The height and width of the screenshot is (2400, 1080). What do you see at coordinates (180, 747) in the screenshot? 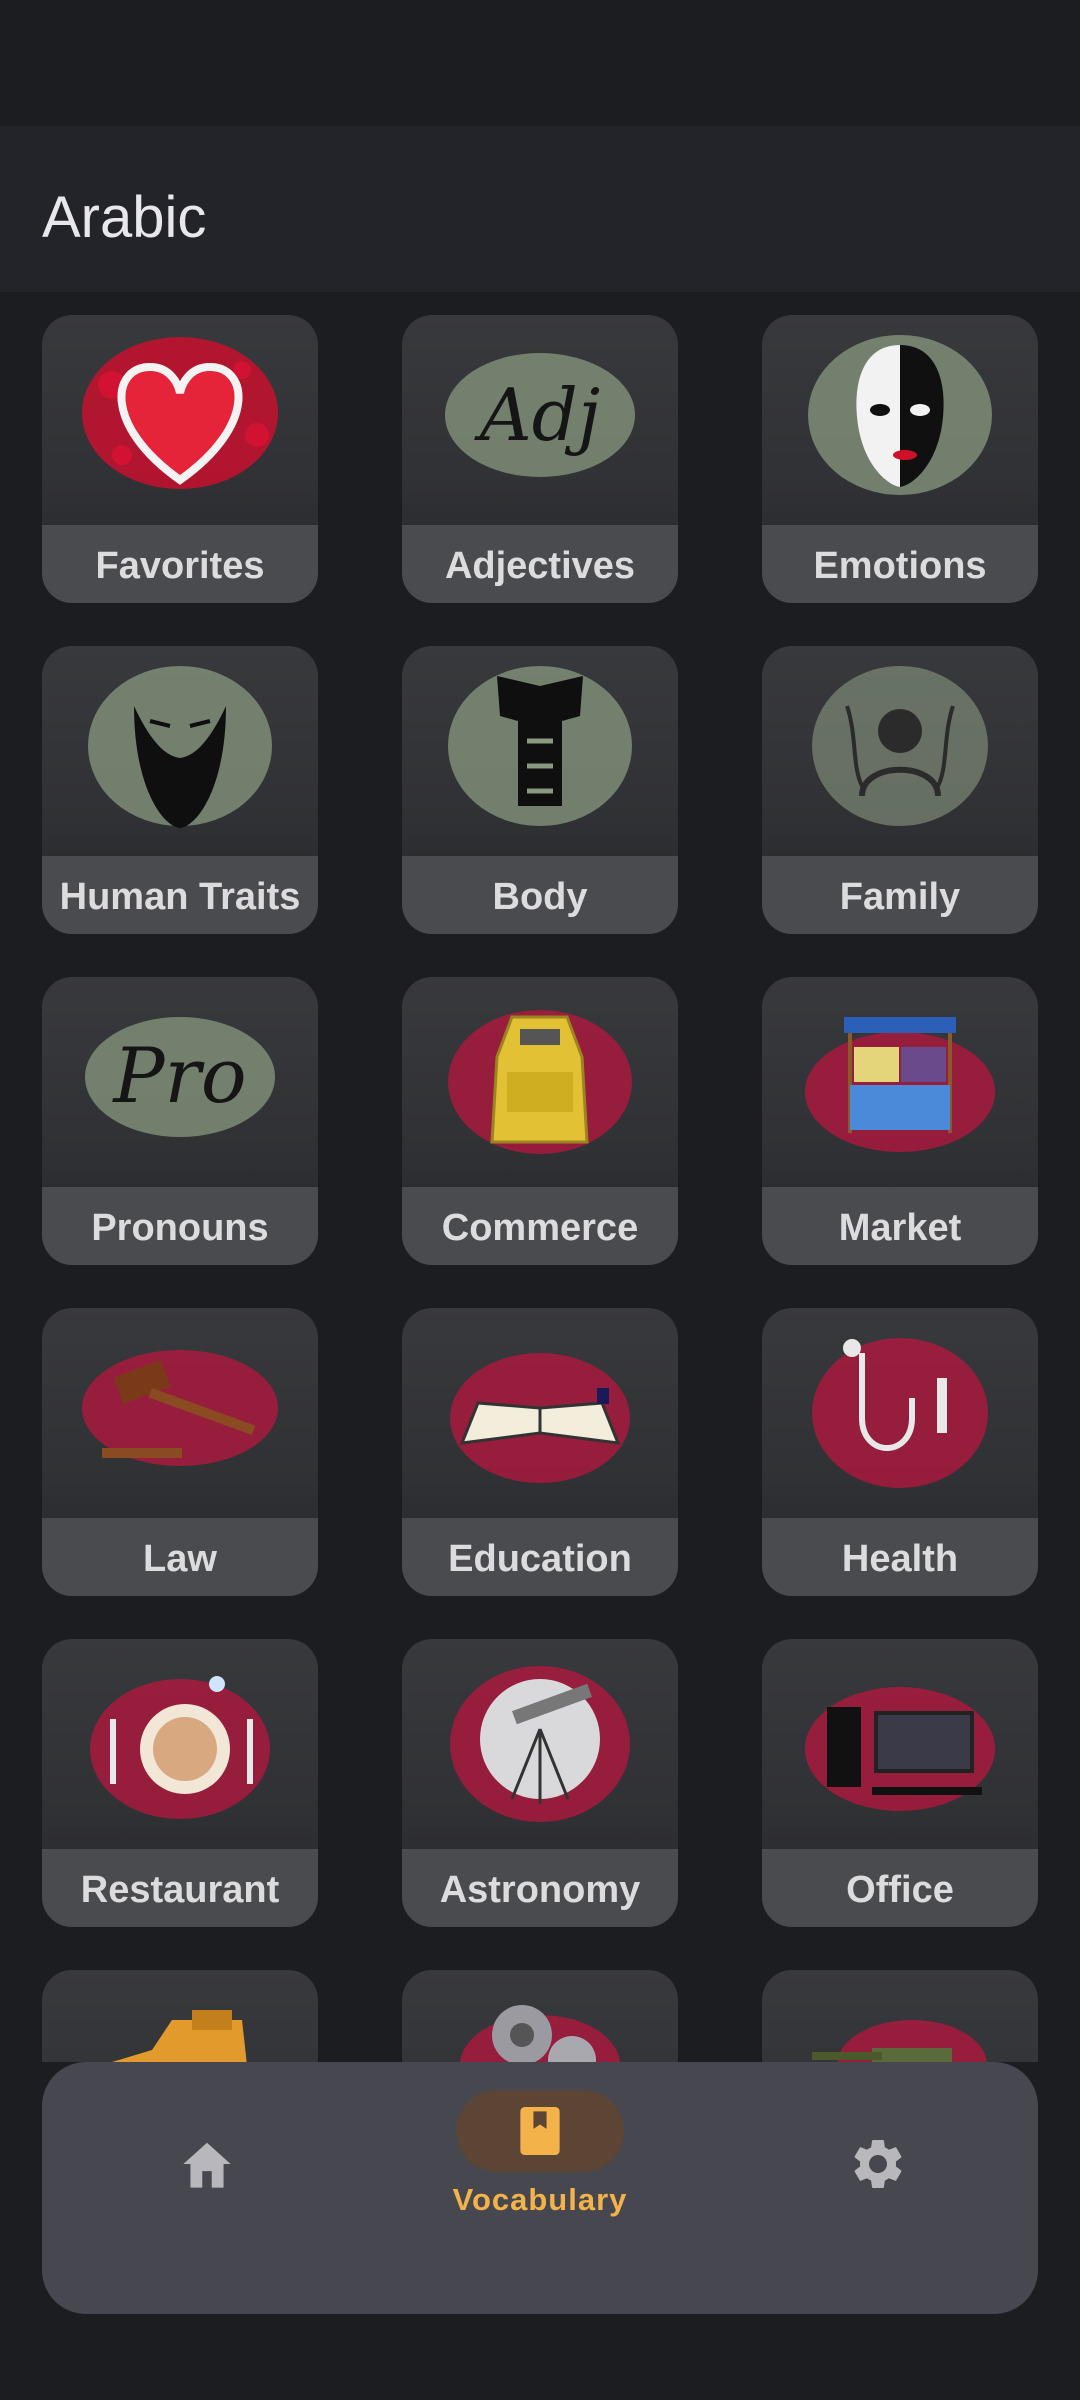
I see `face-icon` at bounding box center [180, 747].